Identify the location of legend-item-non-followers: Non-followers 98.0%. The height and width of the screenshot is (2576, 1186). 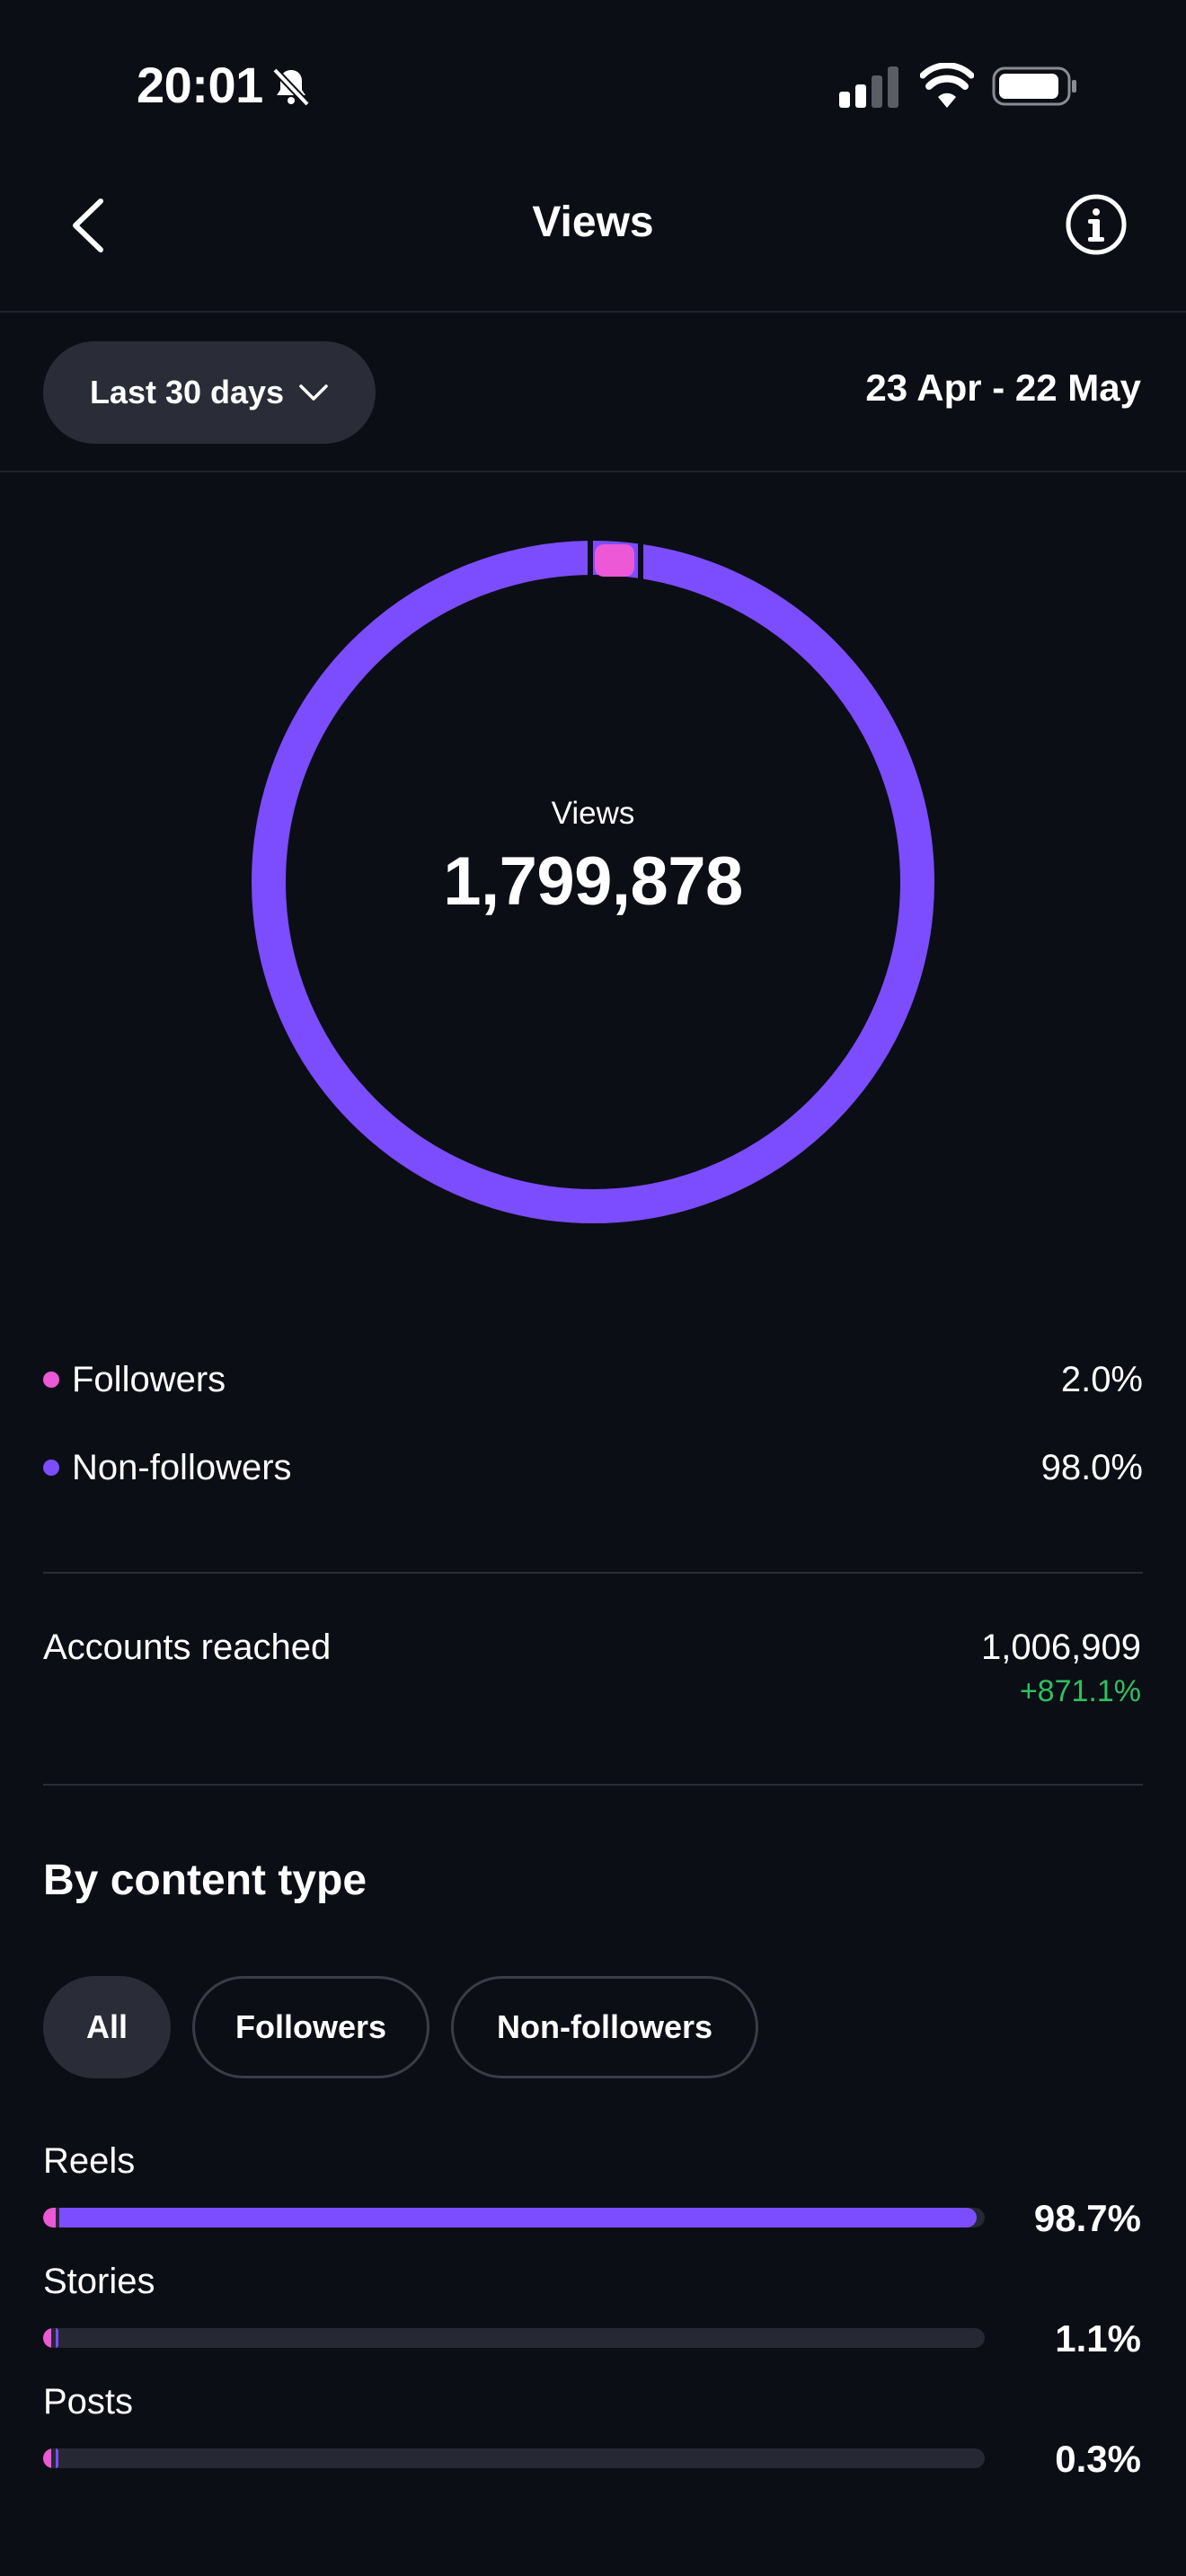
(593, 1468).